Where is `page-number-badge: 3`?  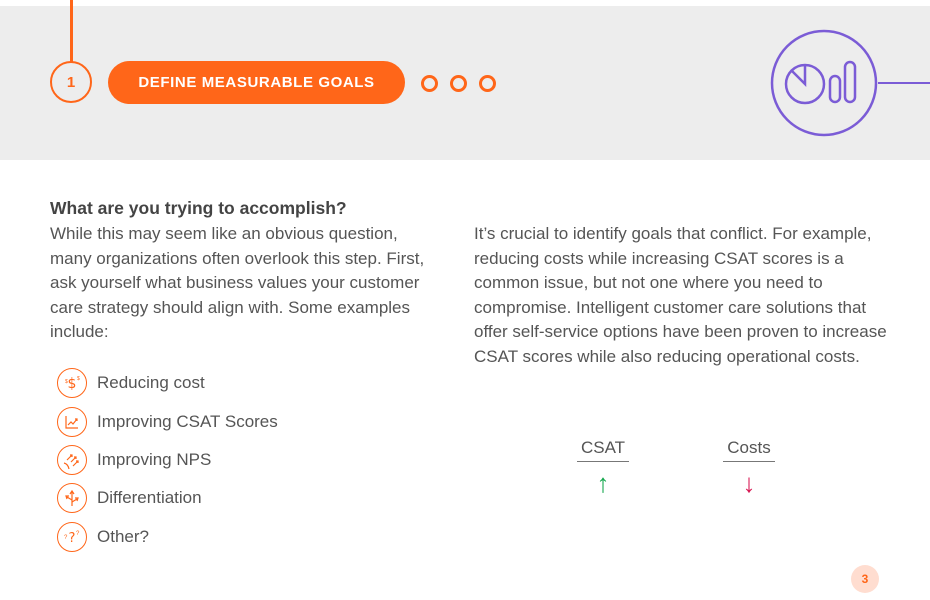 page-number-badge: 3 is located at coordinates (865, 579).